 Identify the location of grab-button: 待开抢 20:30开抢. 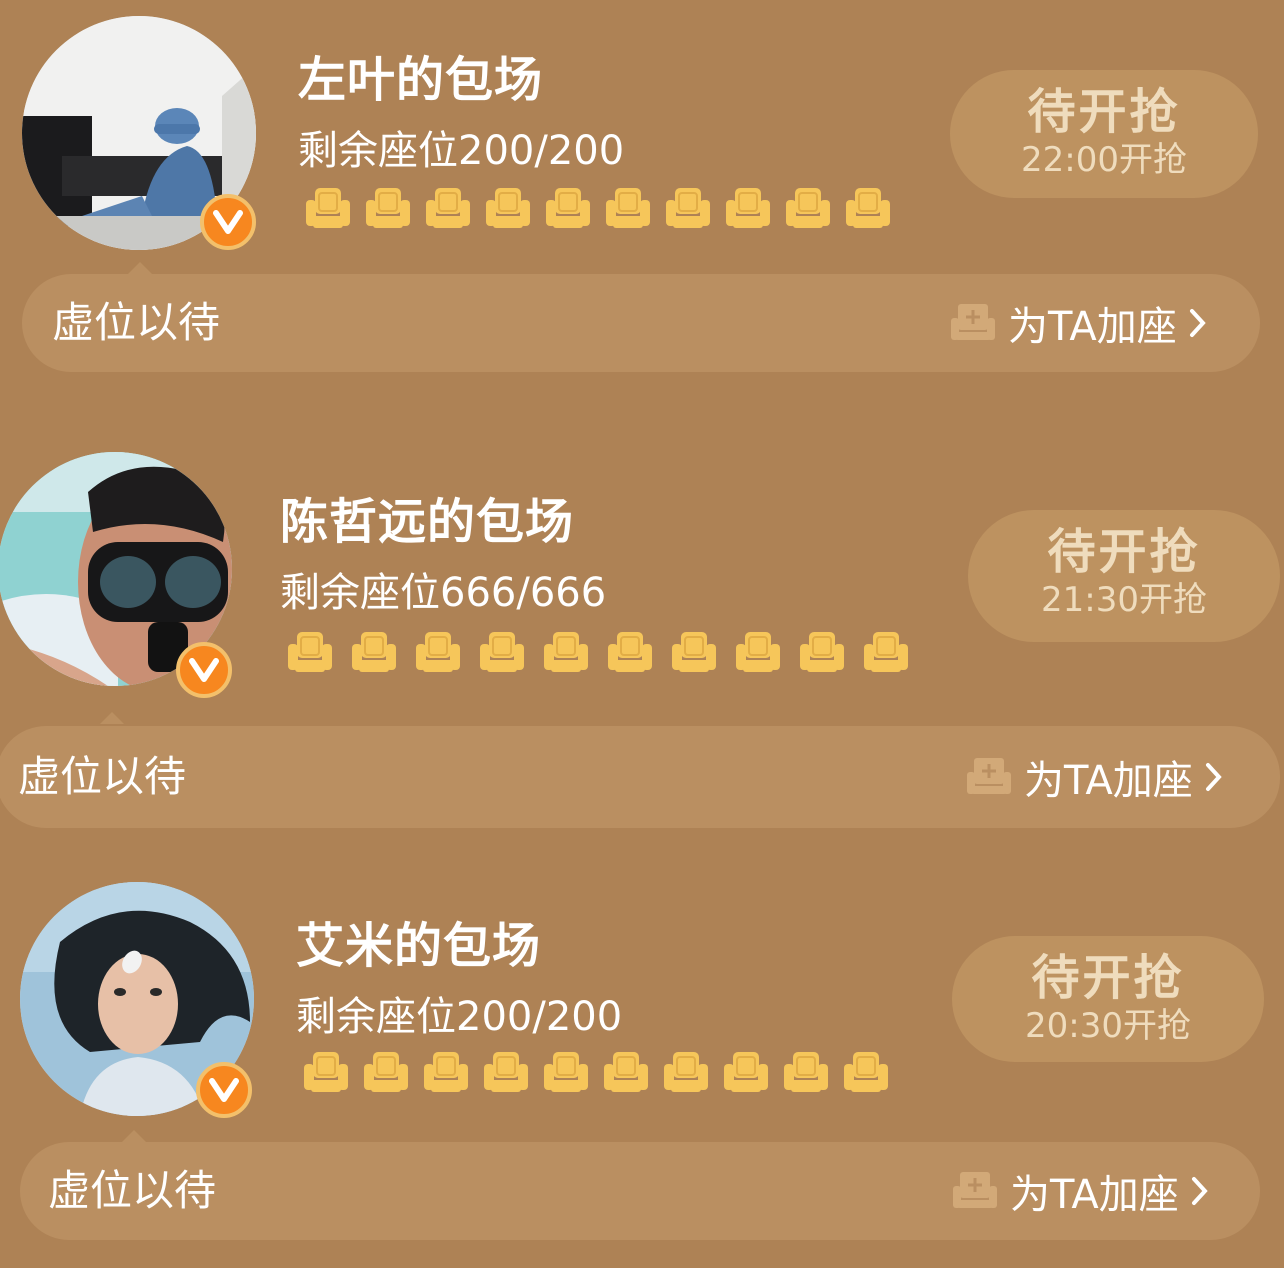
(1108, 999).